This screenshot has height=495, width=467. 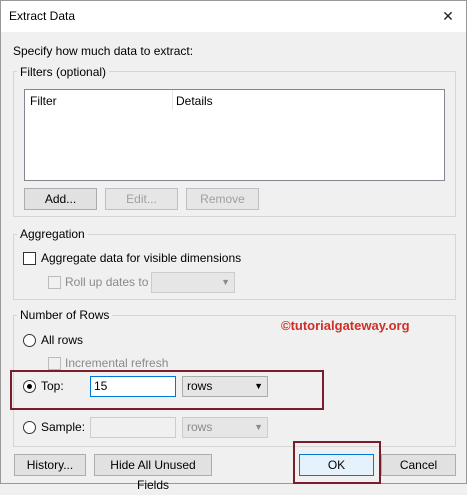 I want to click on window-title: Extract Data, so click(x=42, y=16).